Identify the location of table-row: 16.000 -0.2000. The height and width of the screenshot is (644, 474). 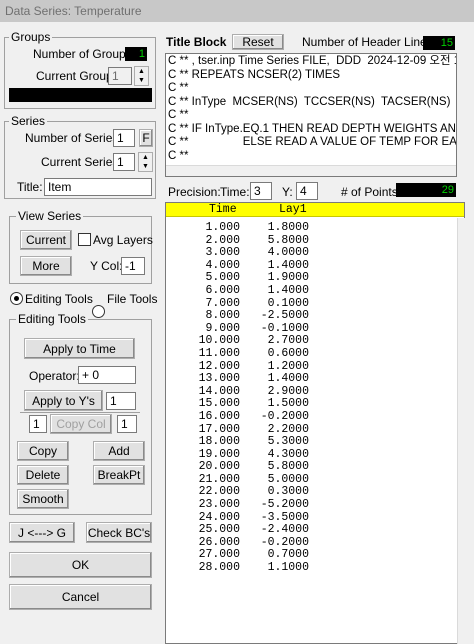
(315, 416).